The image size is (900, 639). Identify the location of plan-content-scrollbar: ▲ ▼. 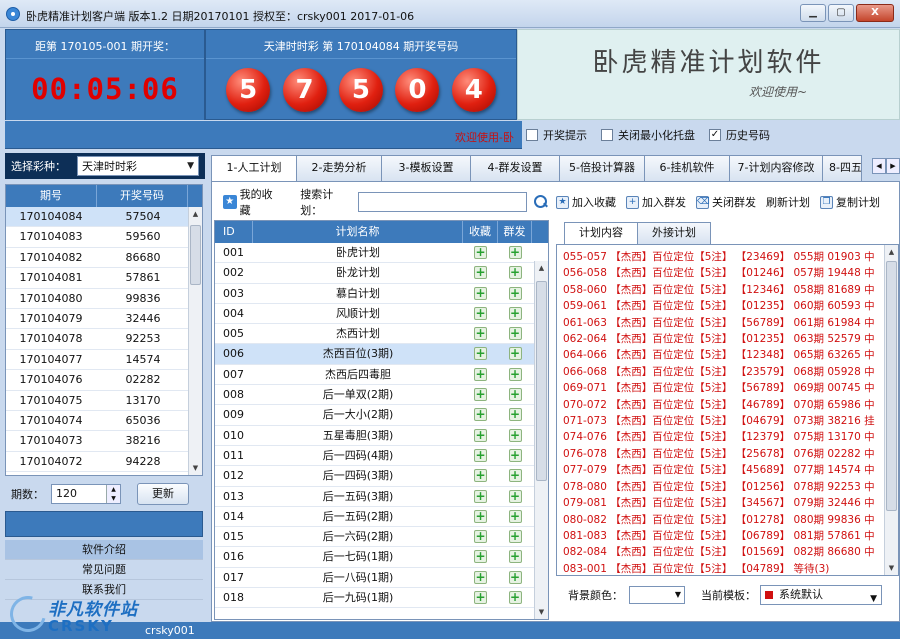
(891, 410).